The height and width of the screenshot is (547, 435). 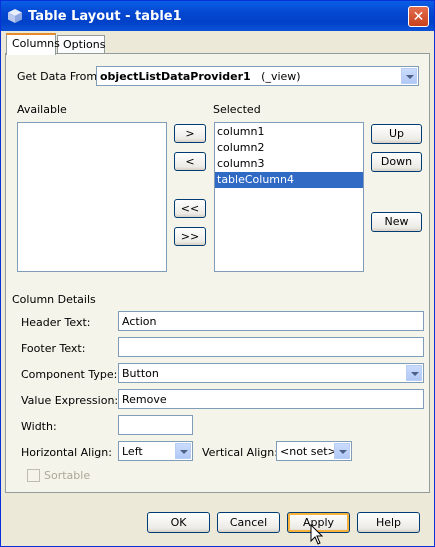 What do you see at coordinates (248, 522) in the screenshot?
I see `cancel-button: Cancel` at bounding box center [248, 522].